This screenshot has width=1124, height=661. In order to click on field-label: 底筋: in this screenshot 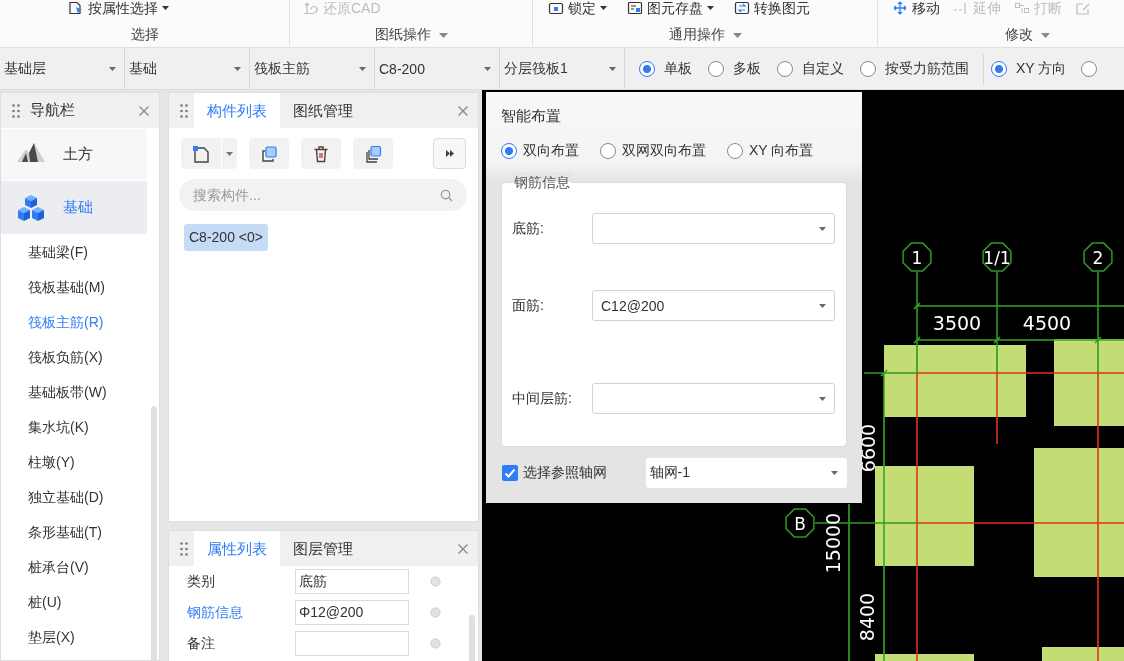, I will do `click(528, 228)`.